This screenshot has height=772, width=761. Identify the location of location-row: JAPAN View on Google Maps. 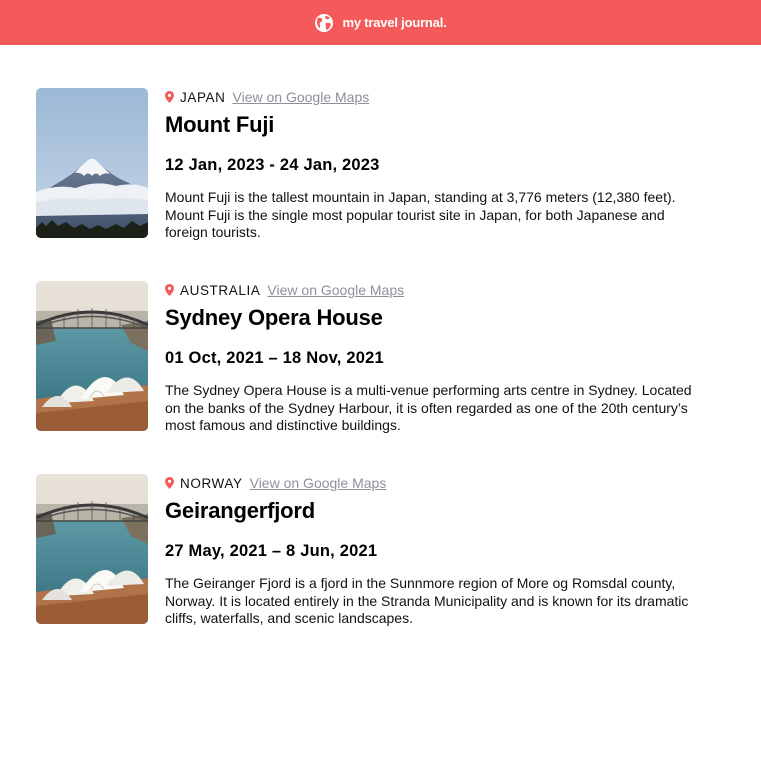
(435, 97).